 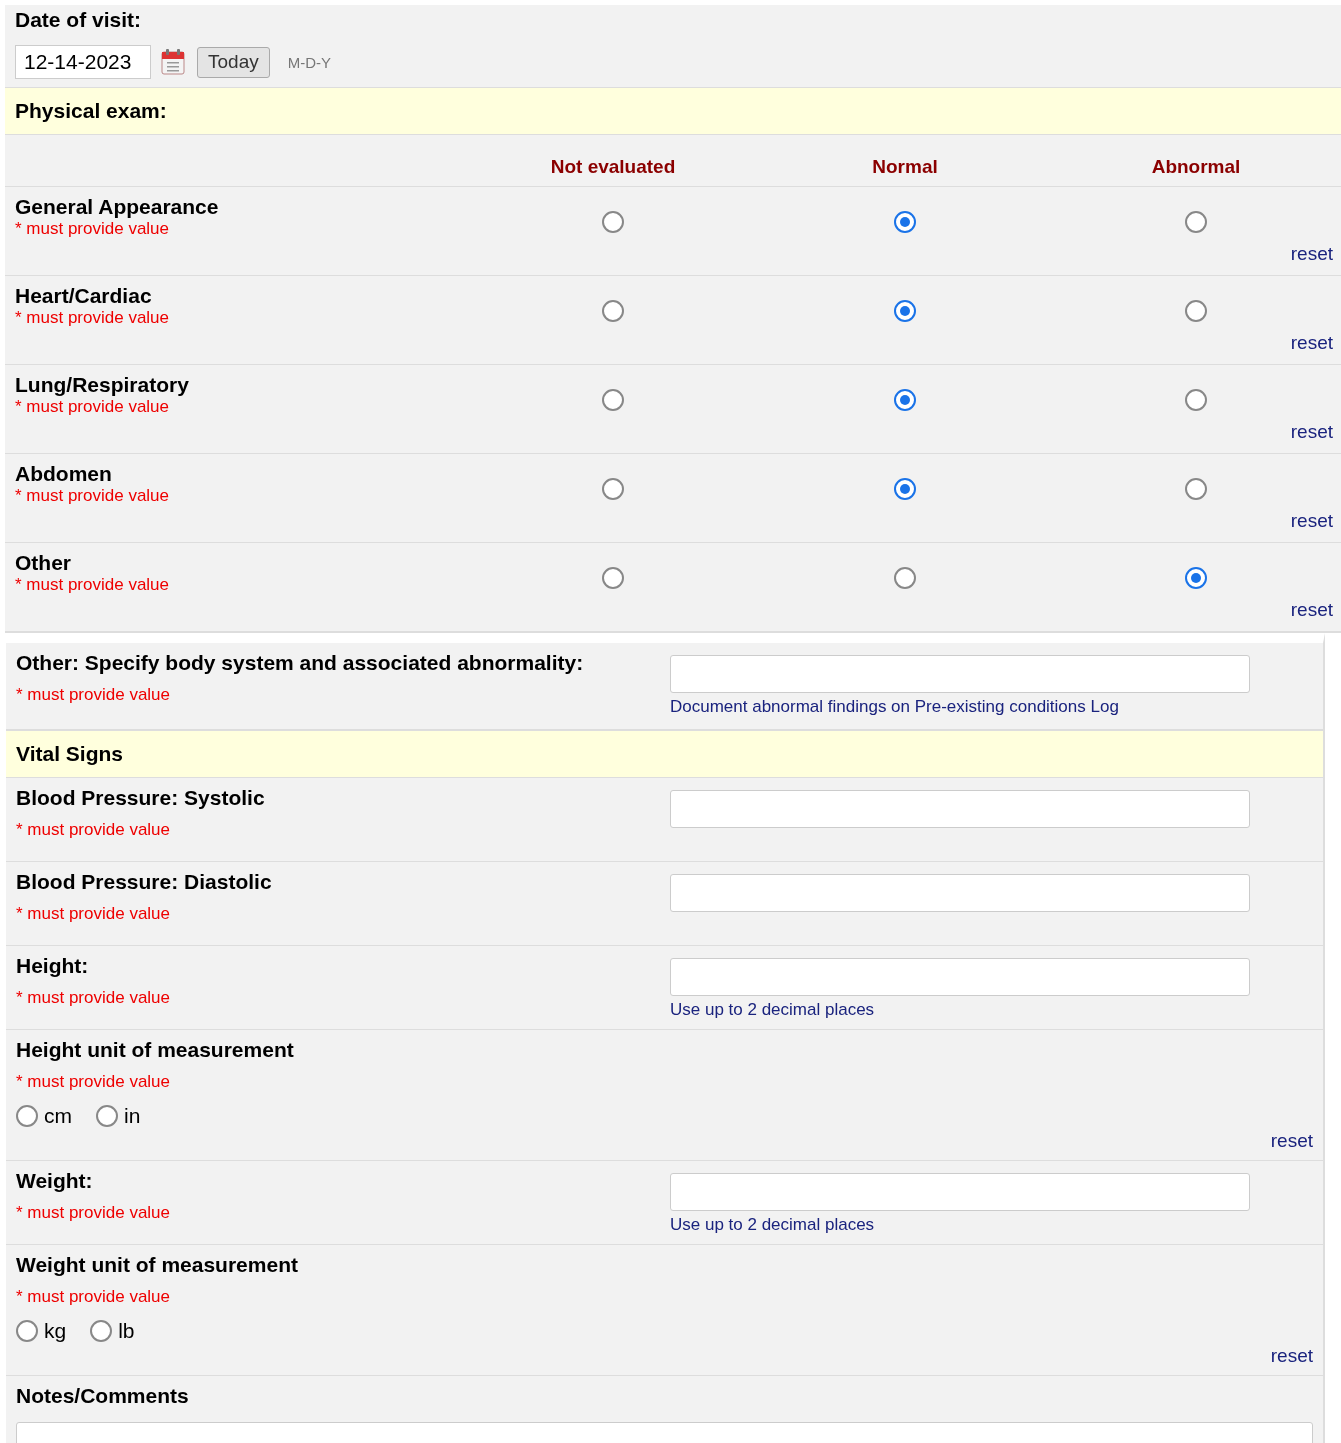 What do you see at coordinates (173, 62) in the screenshot?
I see `calendar-icon` at bounding box center [173, 62].